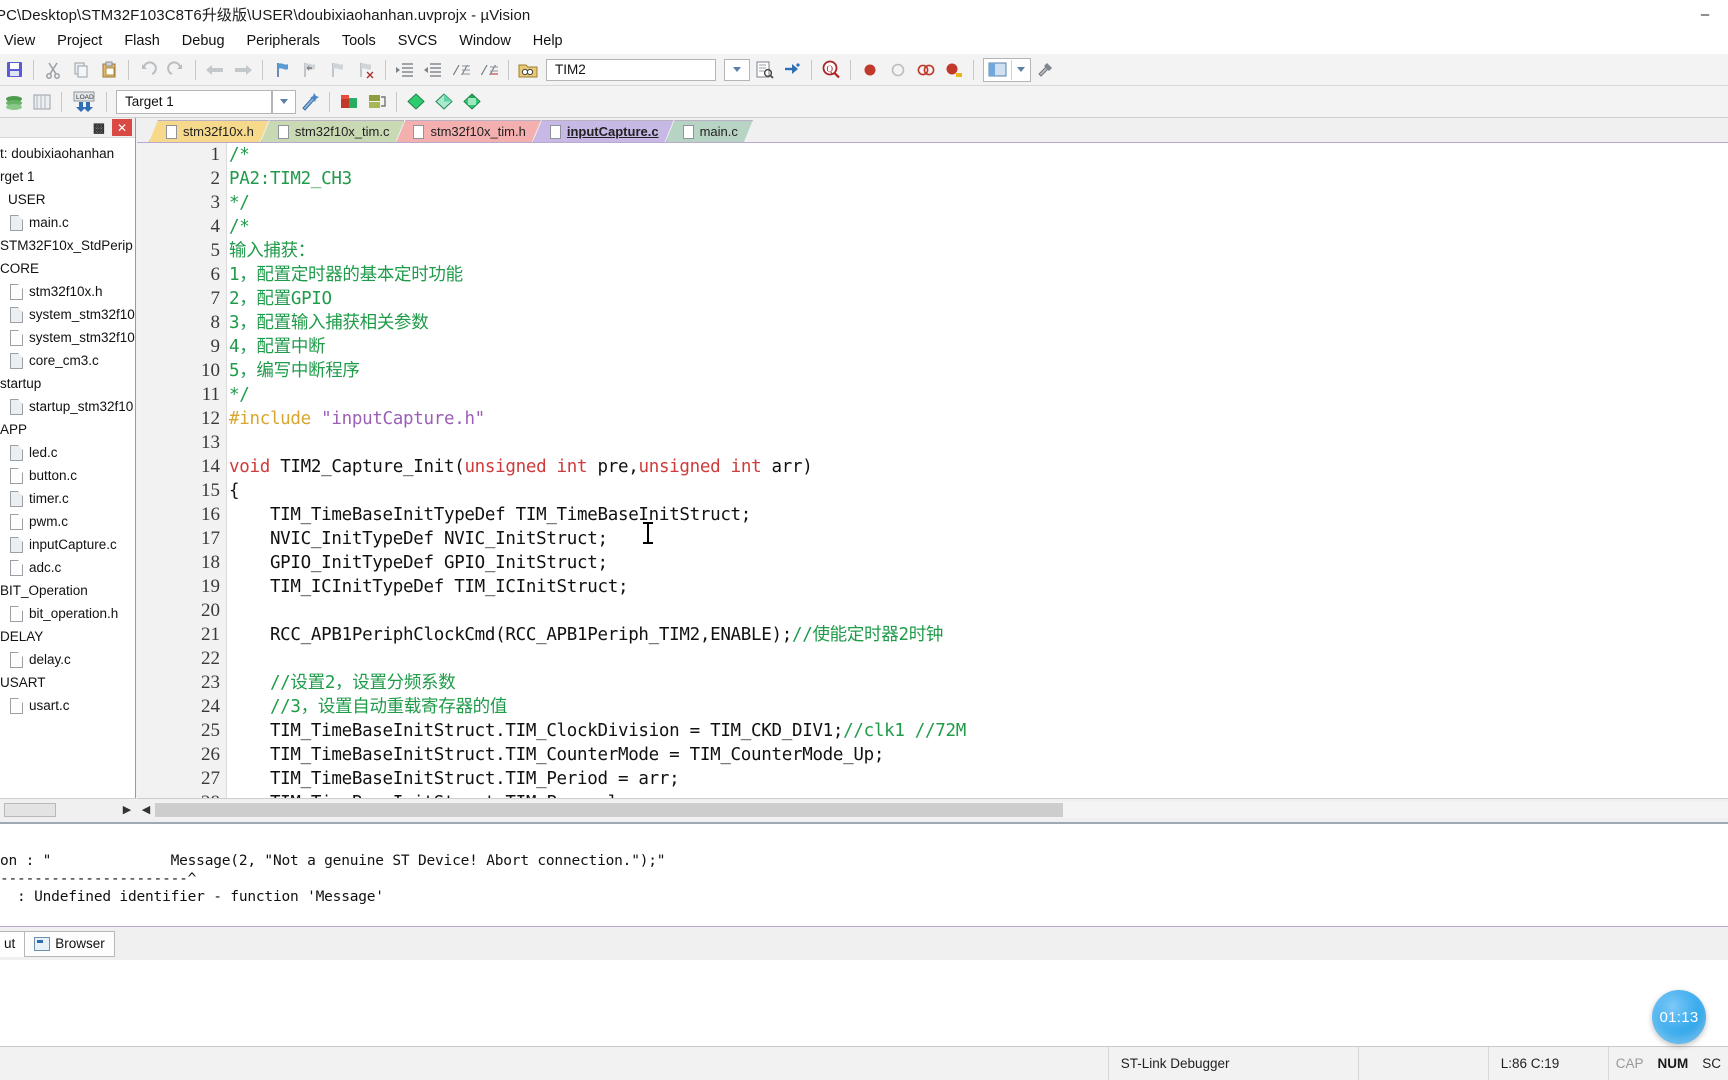 This screenshot has height=1080, width=1728. Describe the element at coordinates (1007, 69) in the screenshot. I see `window-layout-icon` at that location.